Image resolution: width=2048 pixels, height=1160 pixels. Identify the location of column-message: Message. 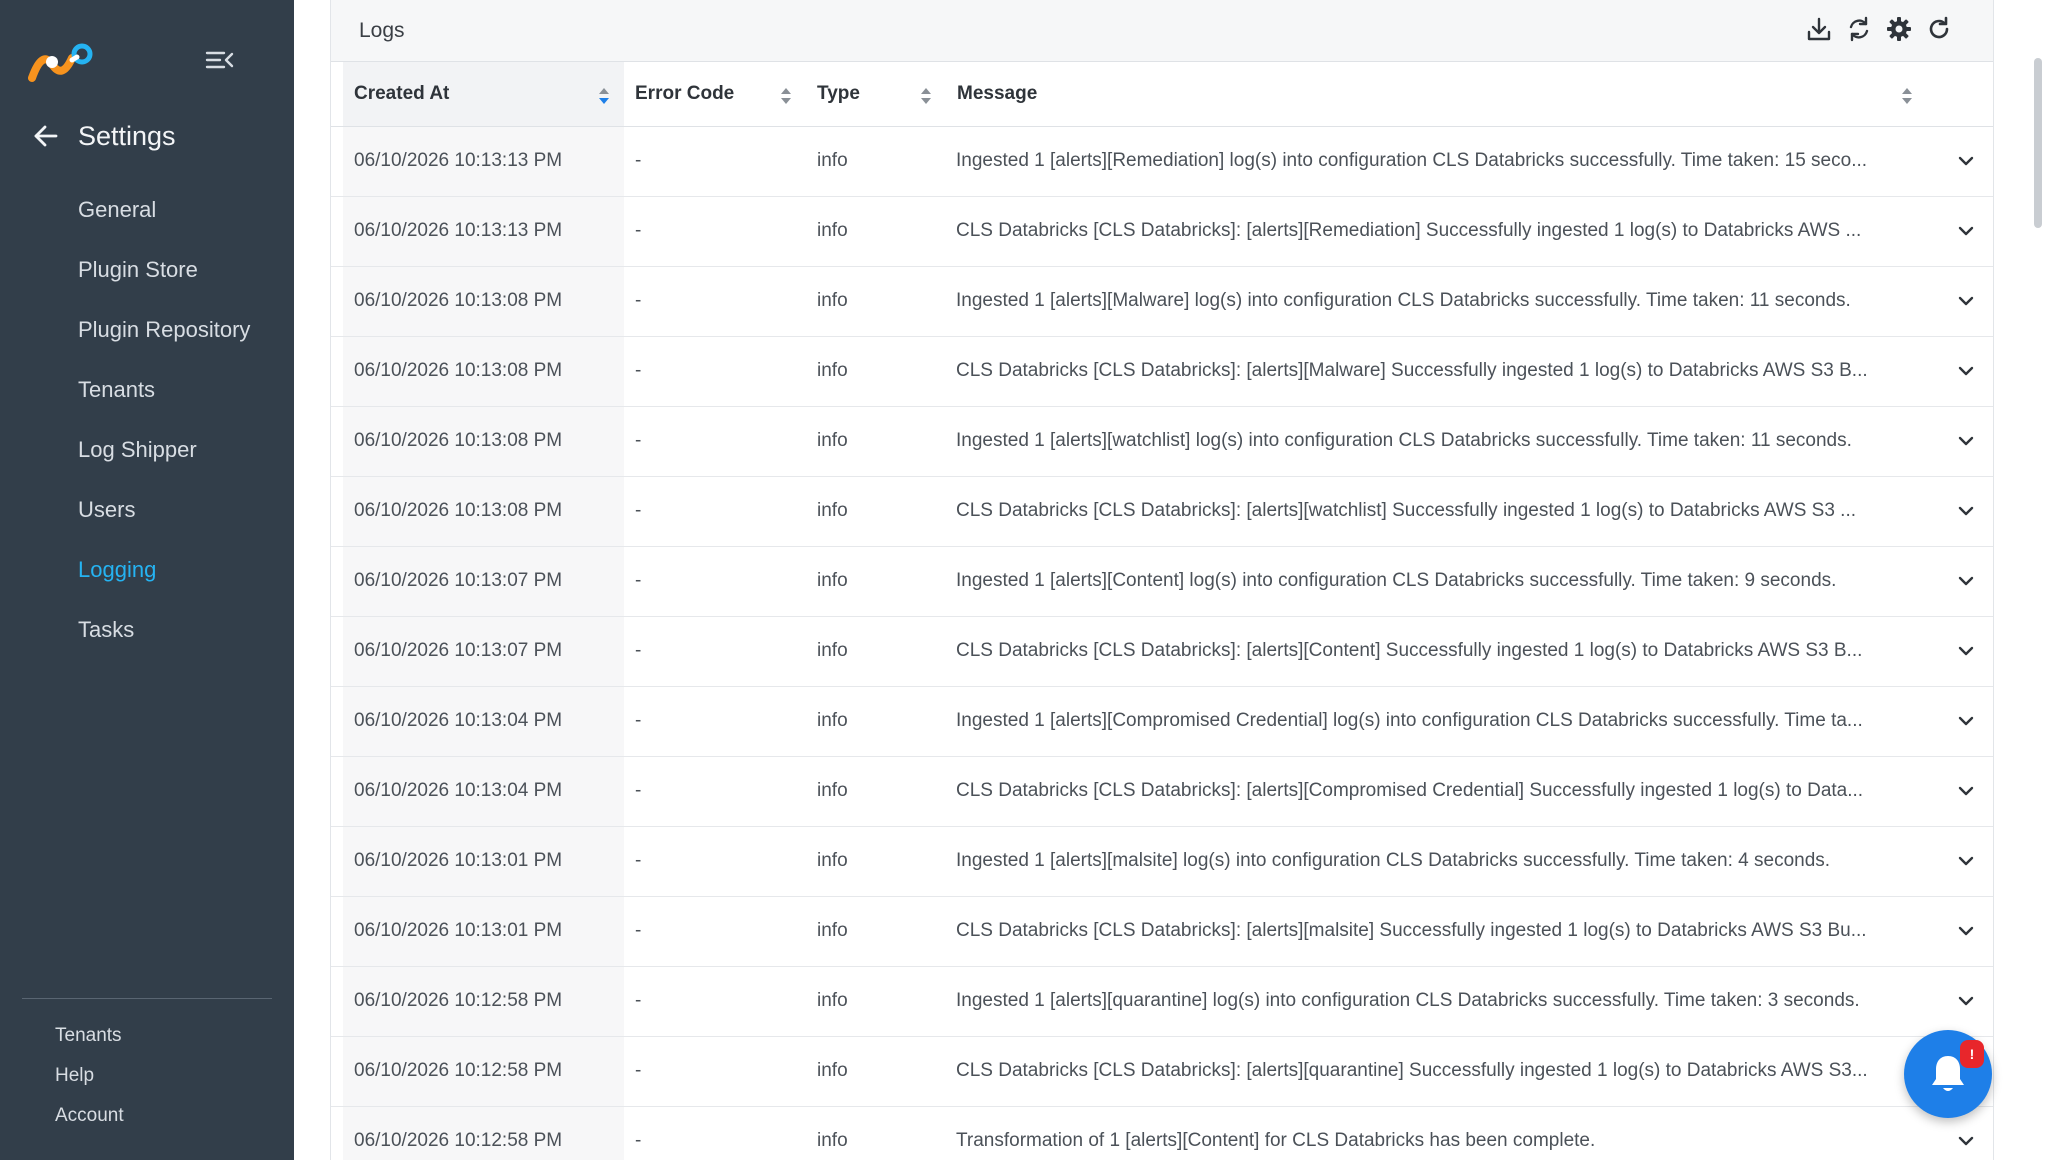
(1436, 94).